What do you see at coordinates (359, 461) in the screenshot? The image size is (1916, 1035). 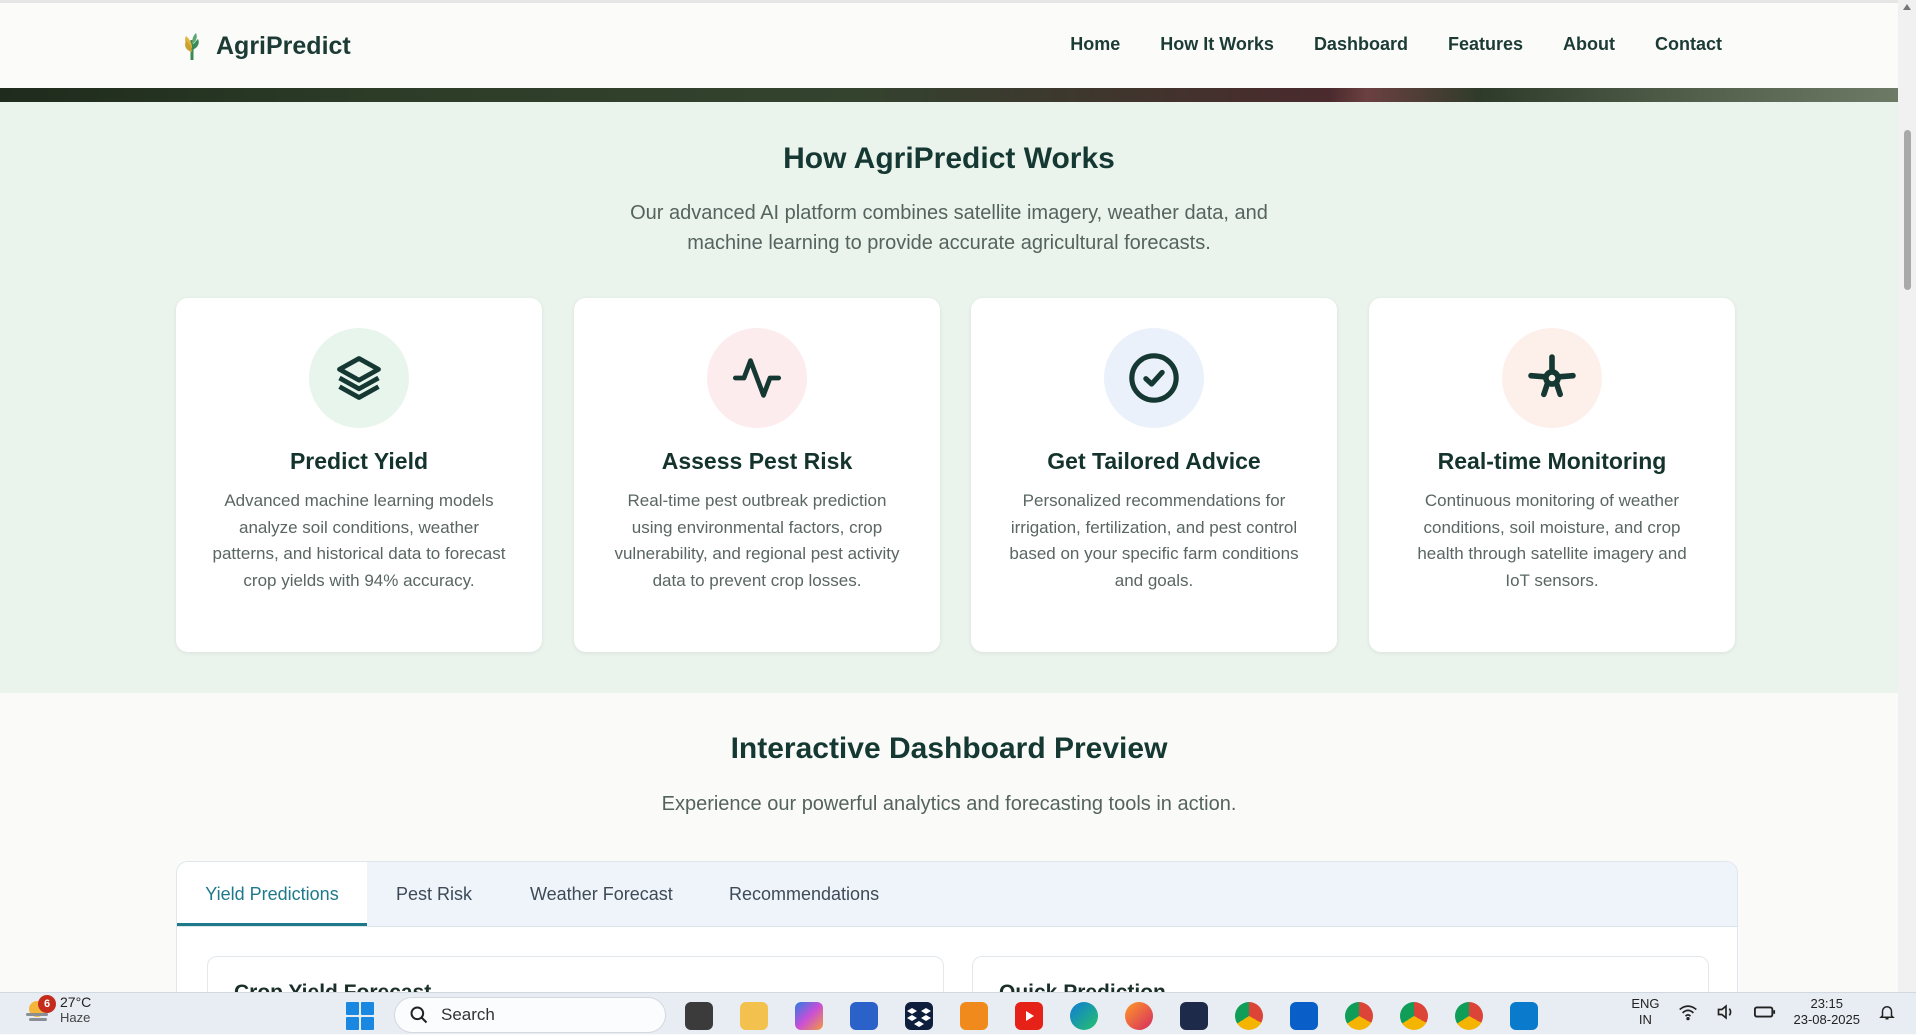 I see `card-title: Predict Yield` at bounding box center [359, 461].